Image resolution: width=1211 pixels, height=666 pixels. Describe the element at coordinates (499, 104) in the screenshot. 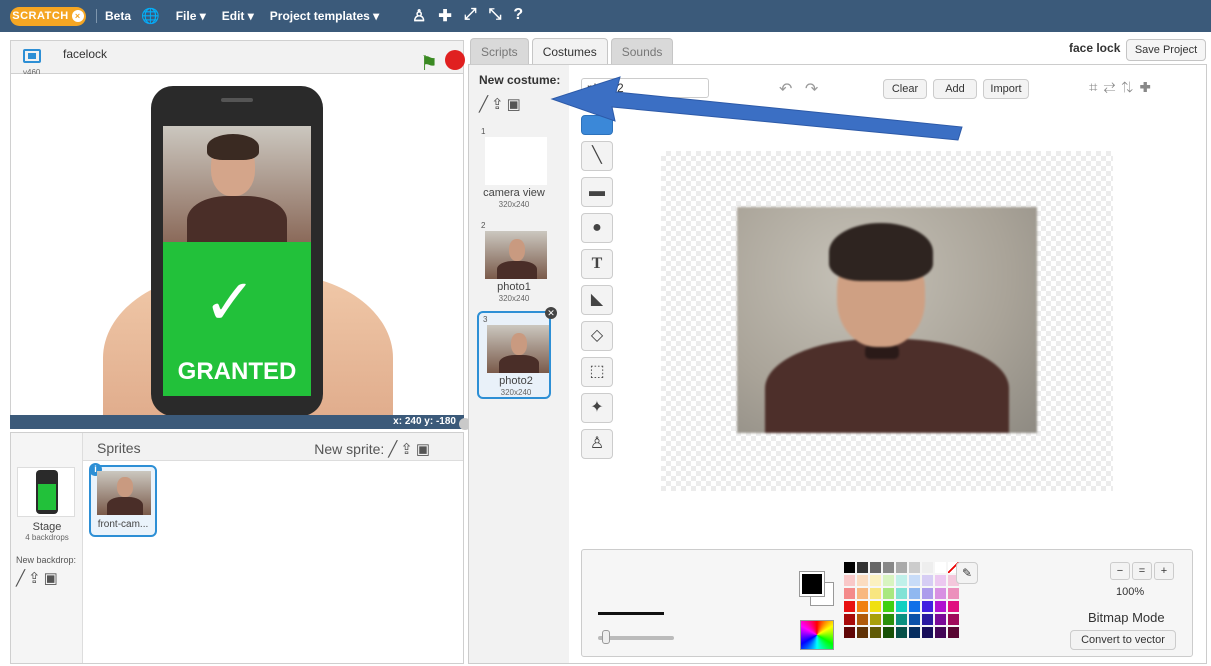

I see `upload-costume-icon: ⇪` at that location.